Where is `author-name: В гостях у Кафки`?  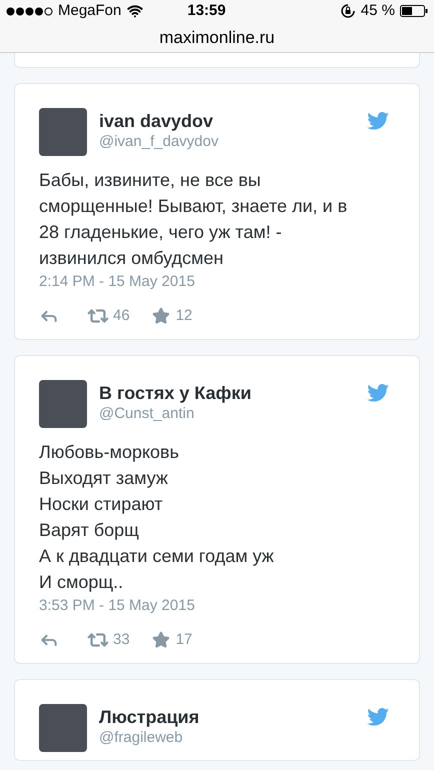 author-name: В гостях у Кафки is located at coordinates (233, 393).